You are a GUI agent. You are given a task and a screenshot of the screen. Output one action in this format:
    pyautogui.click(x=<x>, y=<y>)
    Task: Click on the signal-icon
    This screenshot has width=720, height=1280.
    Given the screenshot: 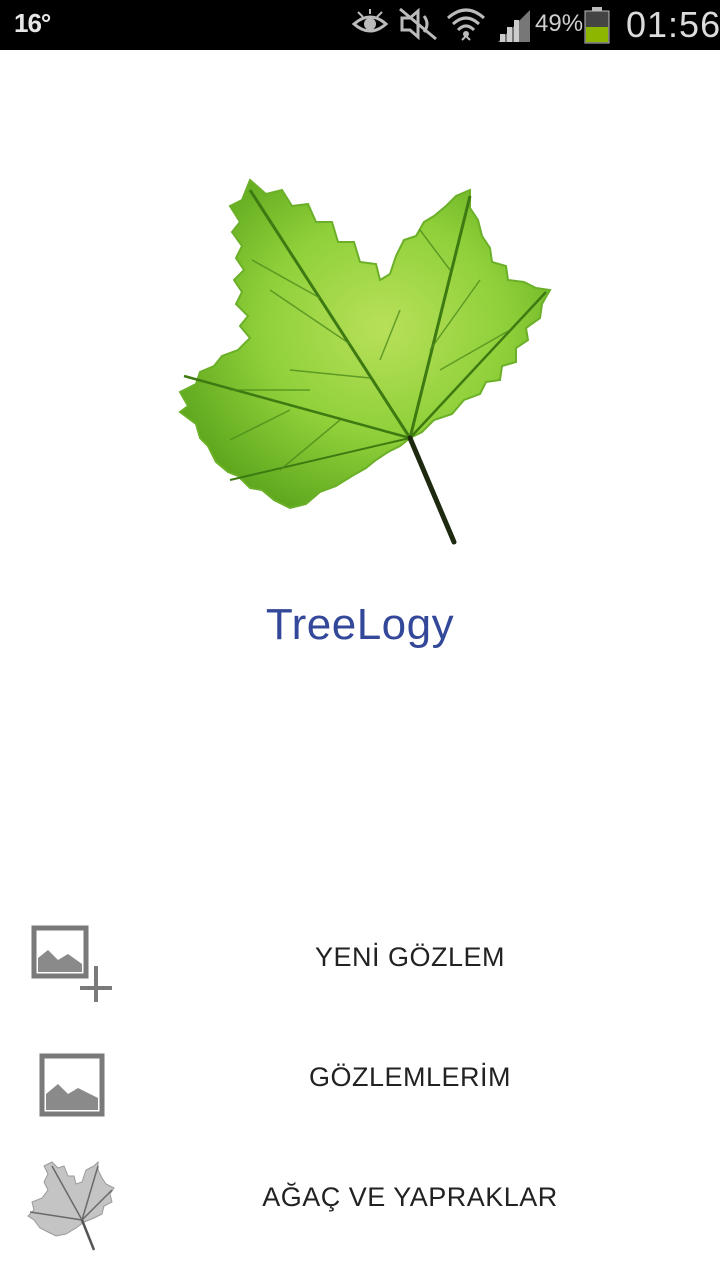 What is the action you would take?
    pyautogui.click(x=514, y=26)
    